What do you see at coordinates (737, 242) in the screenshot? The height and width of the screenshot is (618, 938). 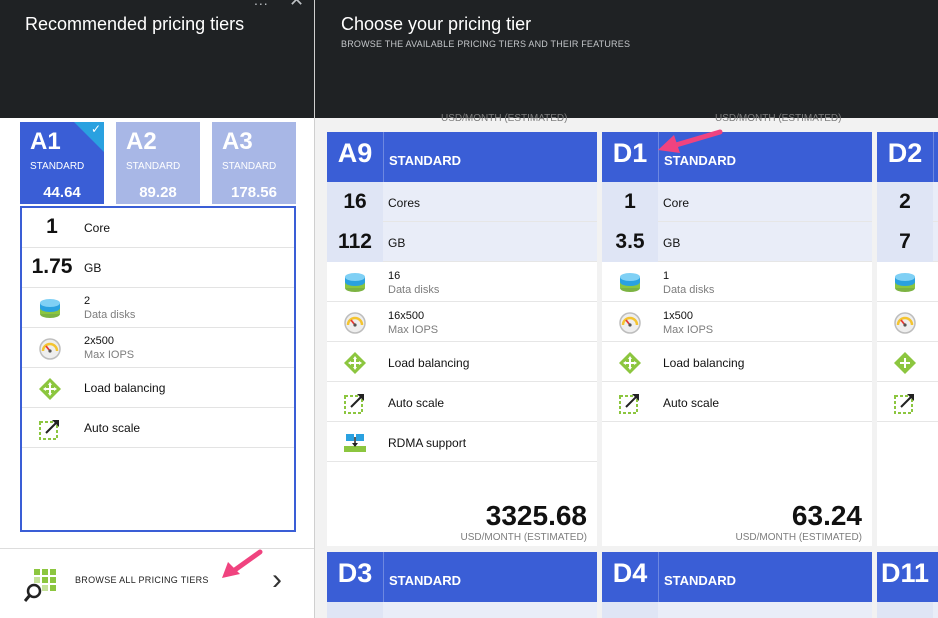 I see `feature-memory: 3.5 GB` at bounding box center [737, 242].